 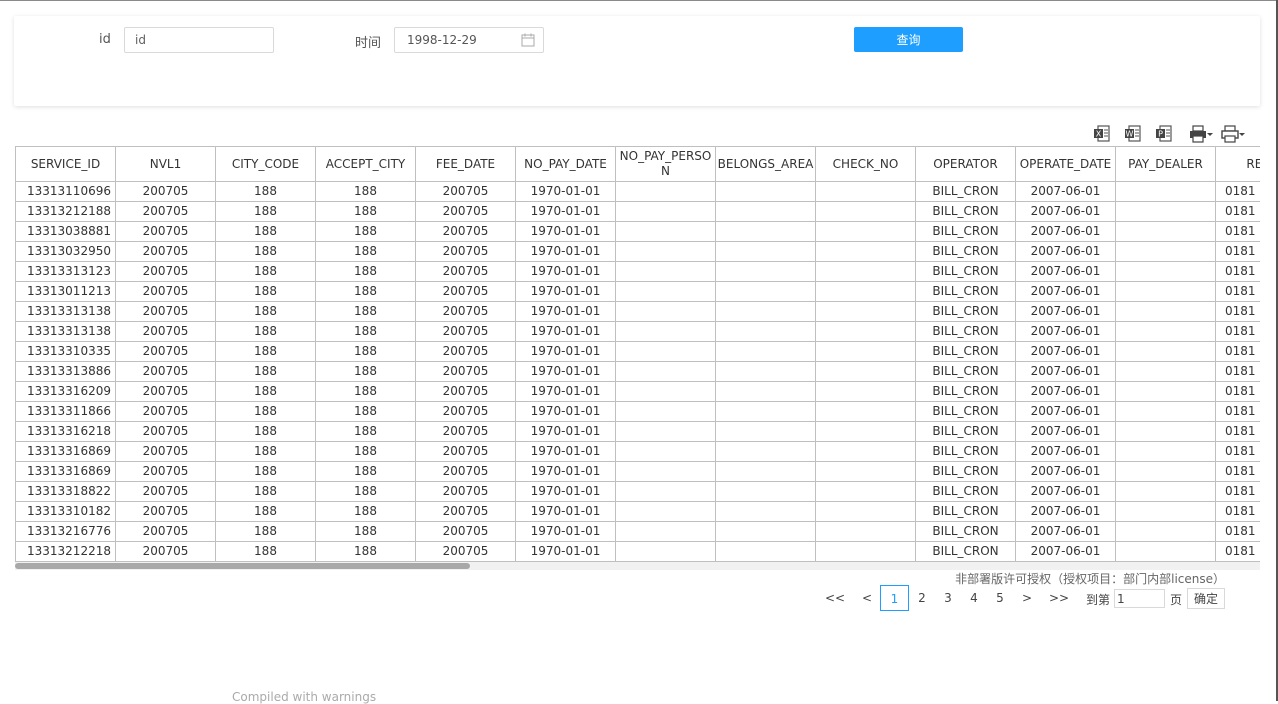 What do you see at coordinates (637, 566) in the screenshot?
I see `horizontal-scrollbar` at bounding box center [637, 566].